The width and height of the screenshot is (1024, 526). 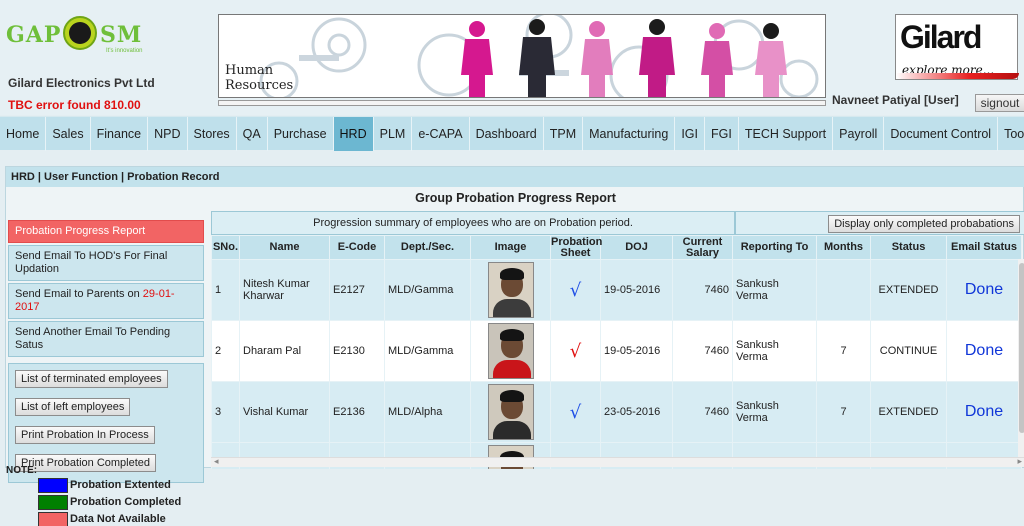 I want to click on cell-ecode: E2127, so click(x=357, y=290).